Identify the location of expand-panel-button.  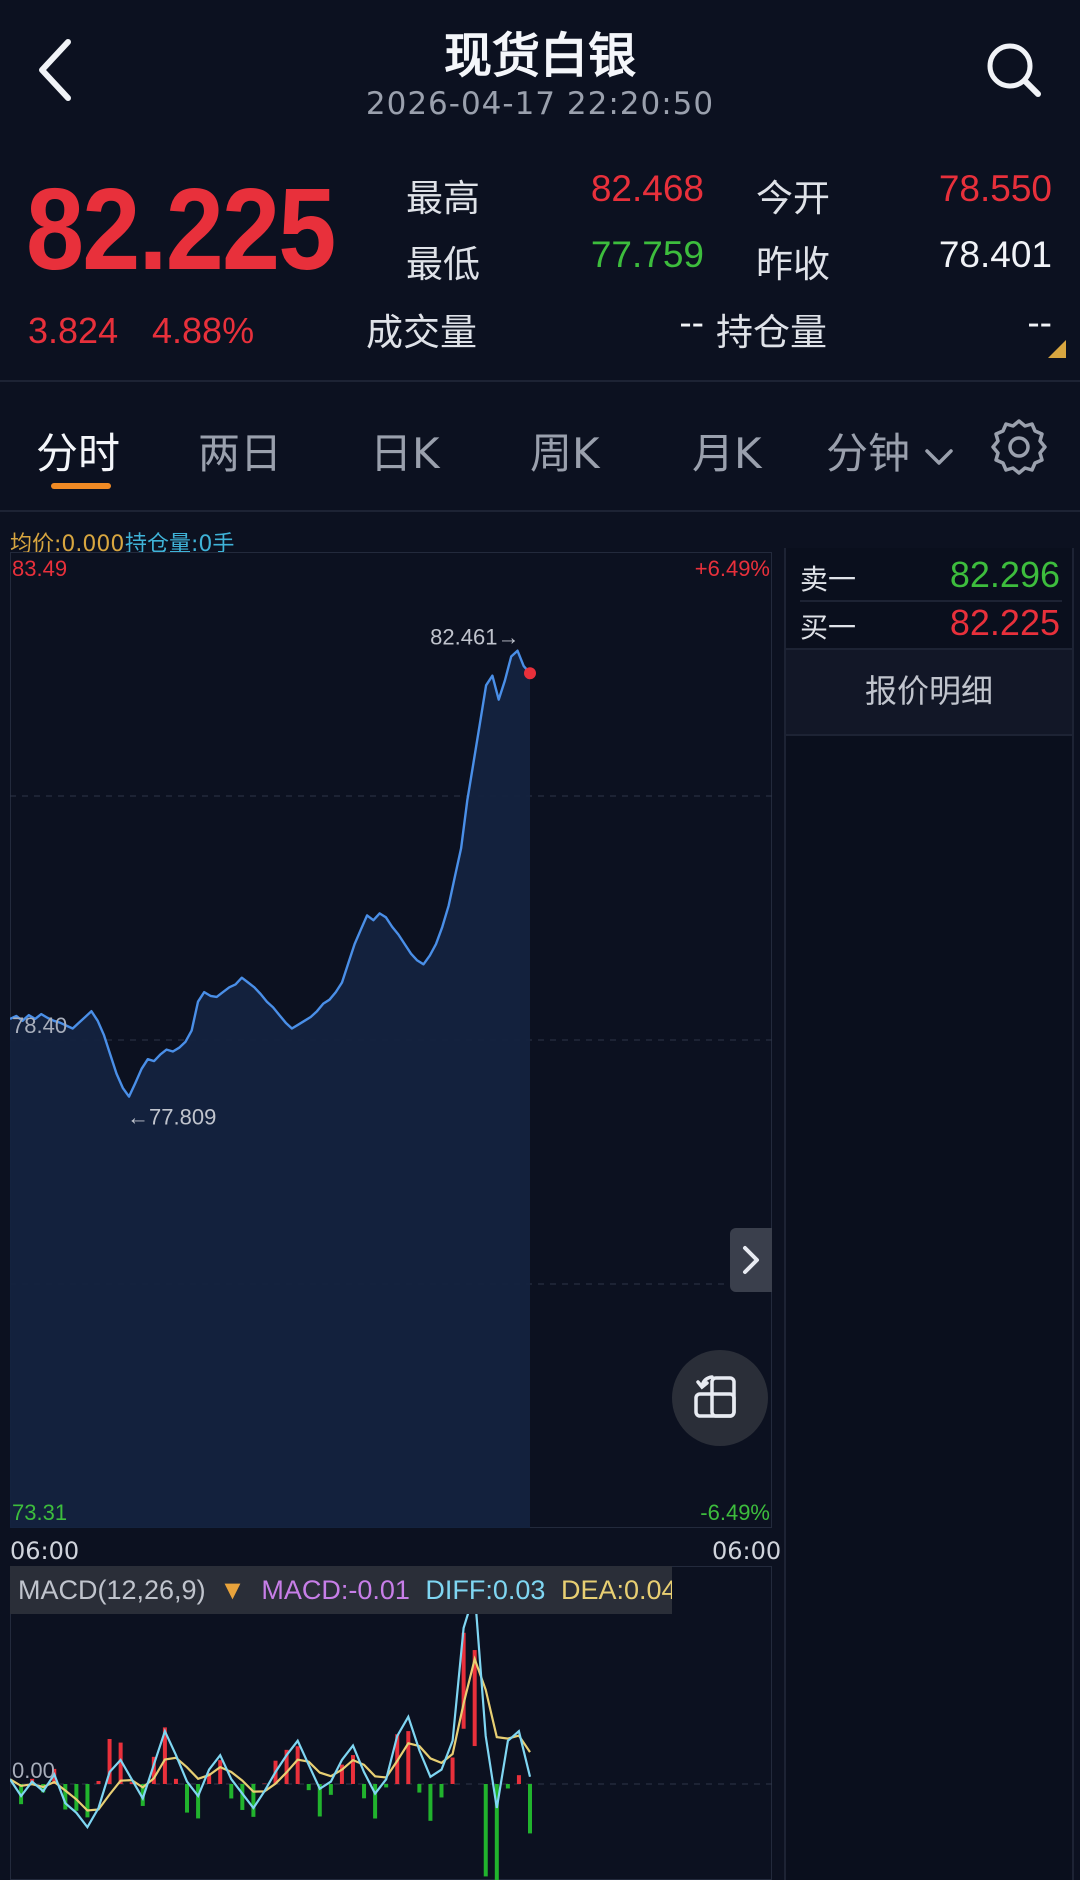
(751, 1260).